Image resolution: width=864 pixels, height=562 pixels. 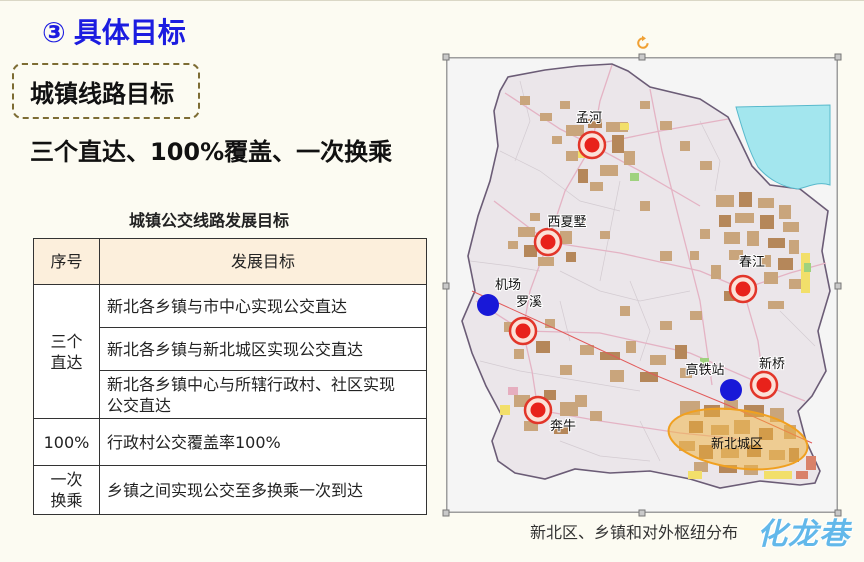 What do you see at coordinates (566, 222) in the screenshot?
I see `town-label: 西夏墅` at bounding box center [566, 222].